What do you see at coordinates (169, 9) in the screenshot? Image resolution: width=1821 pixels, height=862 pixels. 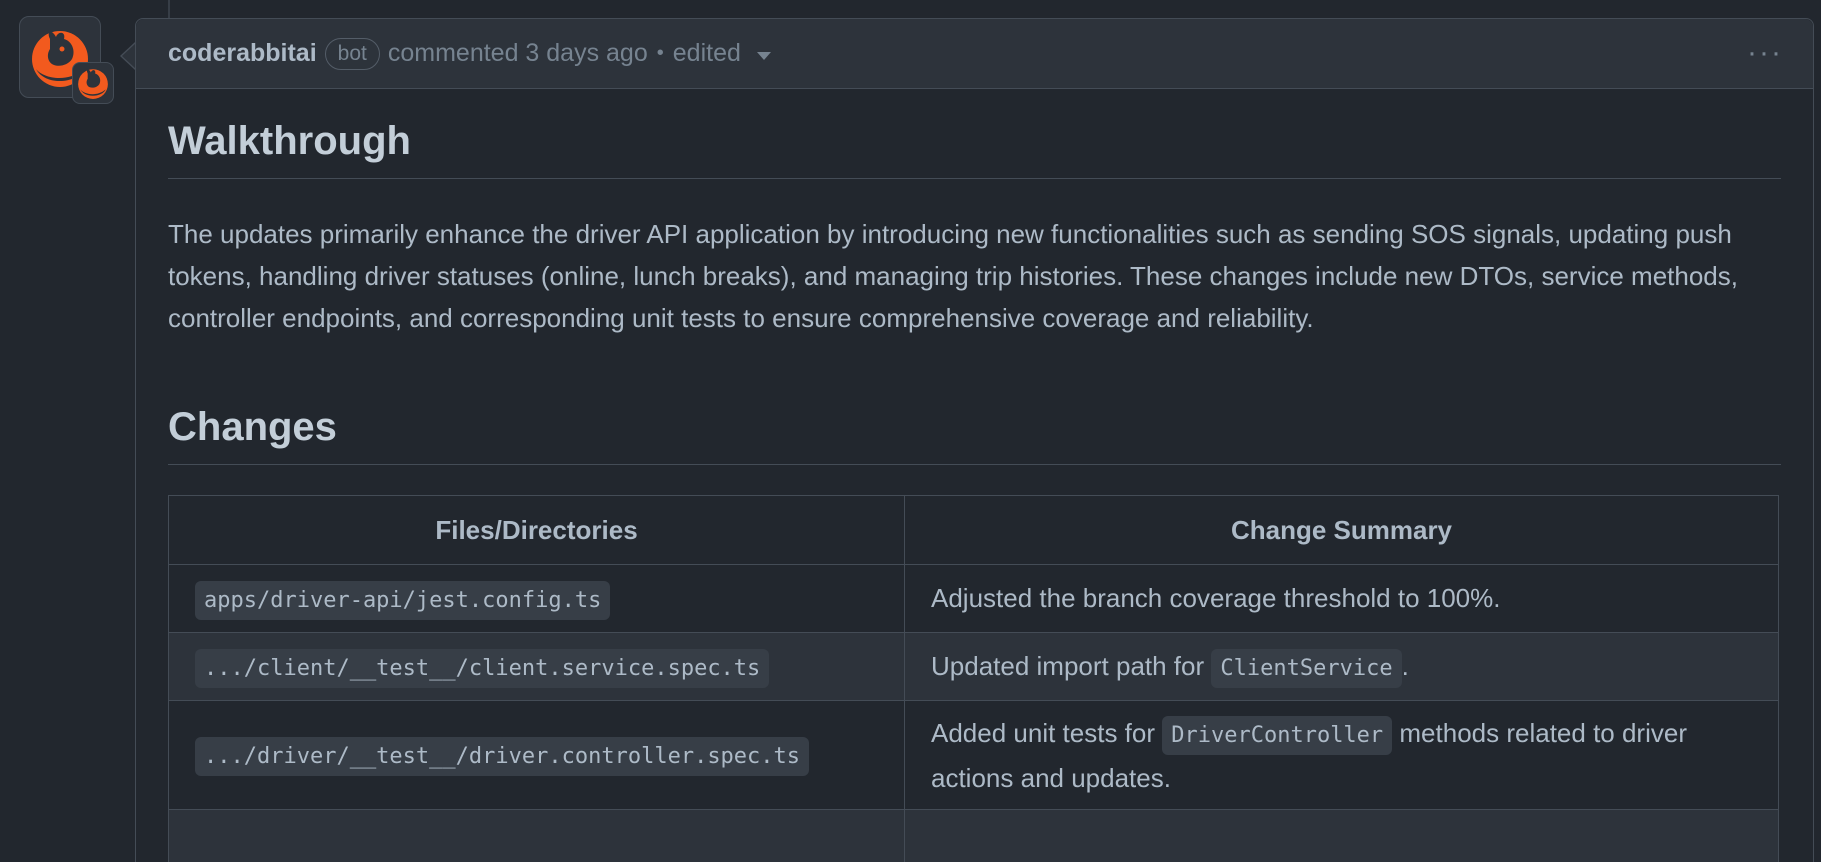 I see `timeline-line` at bounding box center [169, 9].